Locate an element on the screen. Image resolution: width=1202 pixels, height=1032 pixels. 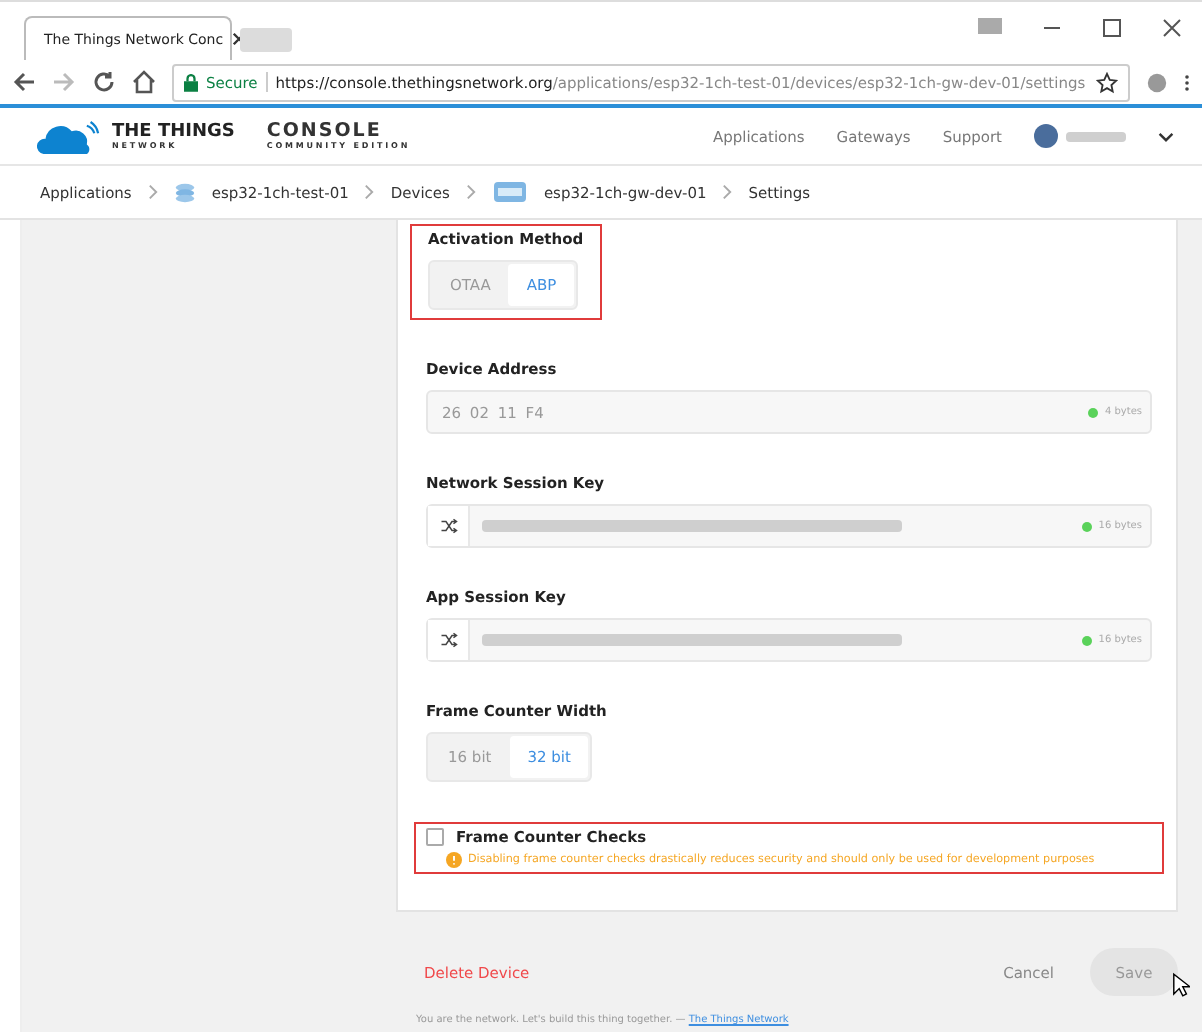
home-icon is located at coordinates (144, 82).